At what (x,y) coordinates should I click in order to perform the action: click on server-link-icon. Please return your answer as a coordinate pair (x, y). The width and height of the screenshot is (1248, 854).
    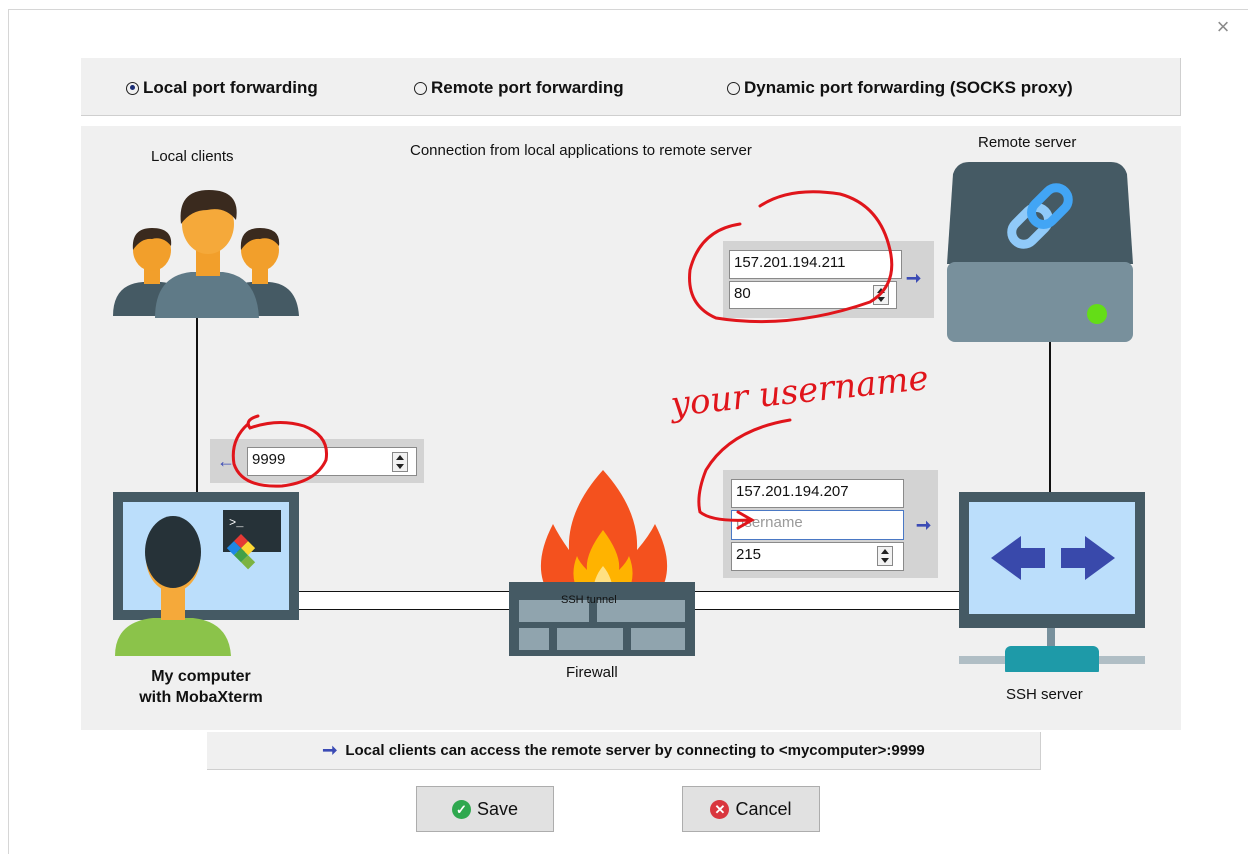
    Looking at the image, I should click on (1040, 252).